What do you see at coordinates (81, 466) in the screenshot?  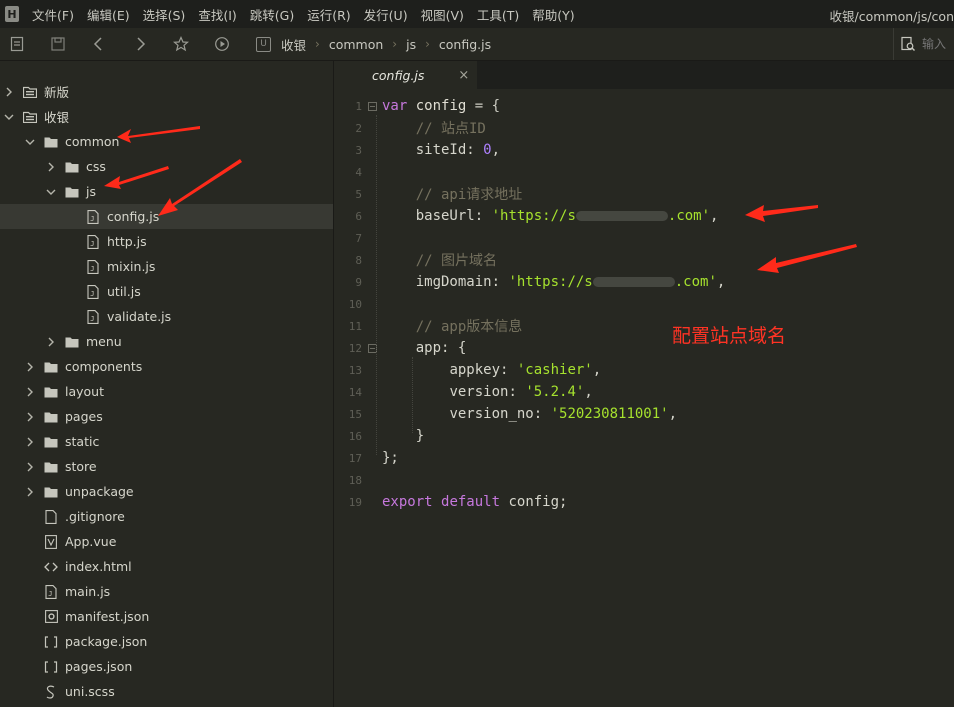 I see `tree-item-label: store` at bounding box center [81, 466].